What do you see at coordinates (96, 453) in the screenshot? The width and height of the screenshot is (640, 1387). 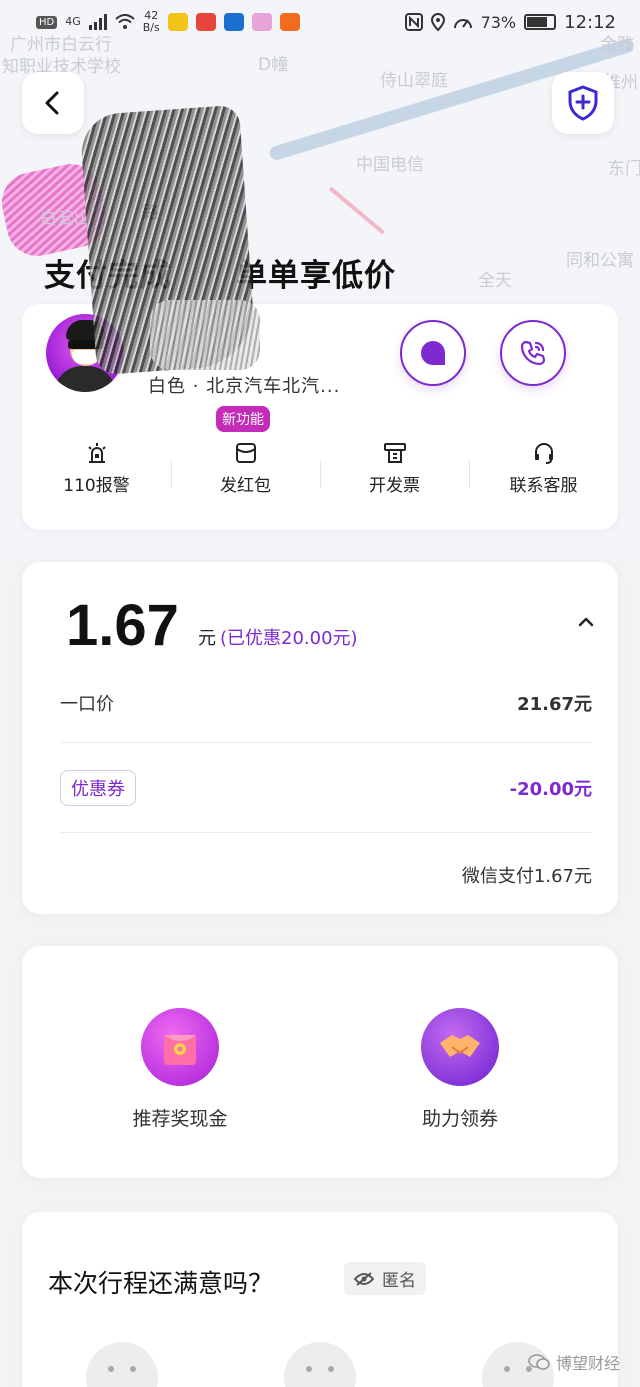 I see `alarm-icon` at bounding box center [96, 453].